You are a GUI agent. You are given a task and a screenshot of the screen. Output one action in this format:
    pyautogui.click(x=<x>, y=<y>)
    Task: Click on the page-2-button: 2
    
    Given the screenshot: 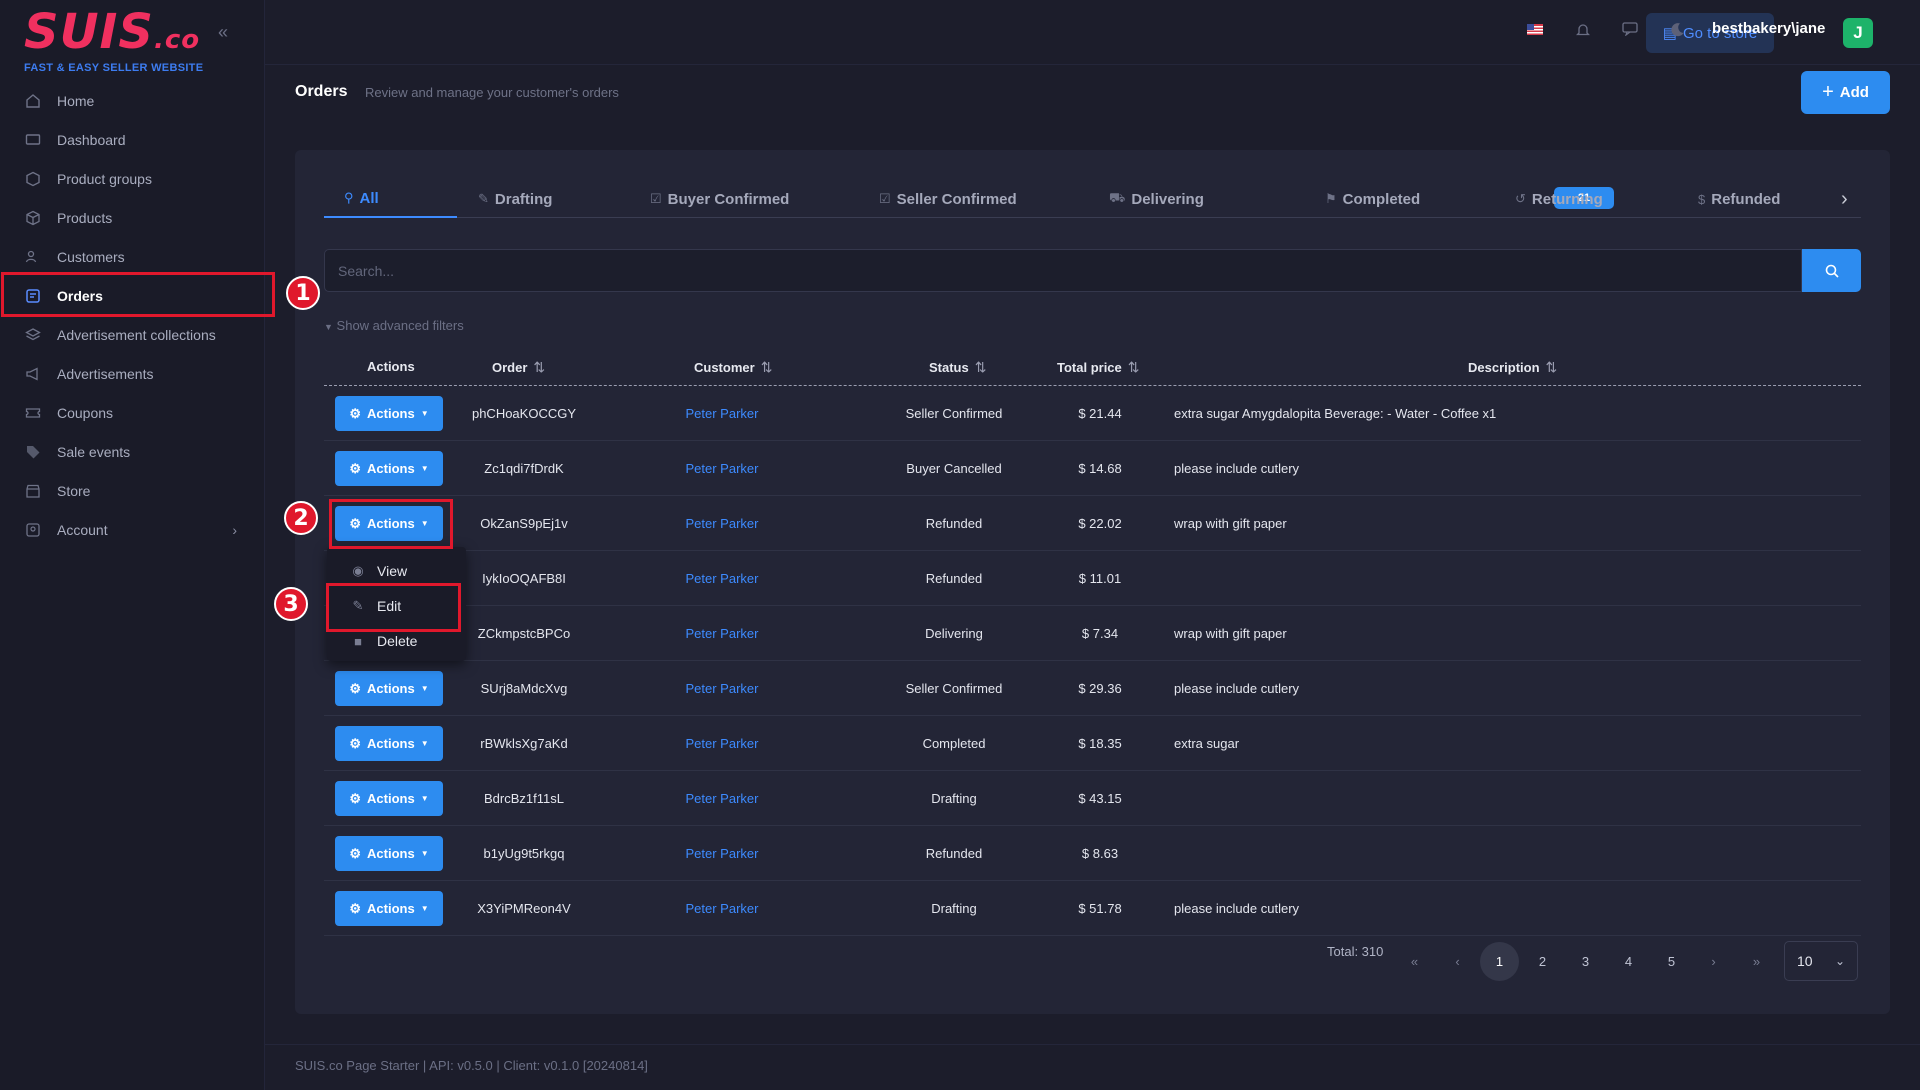 What is the action you would take?
    pyautogui.click(x=1542, y=961)
    